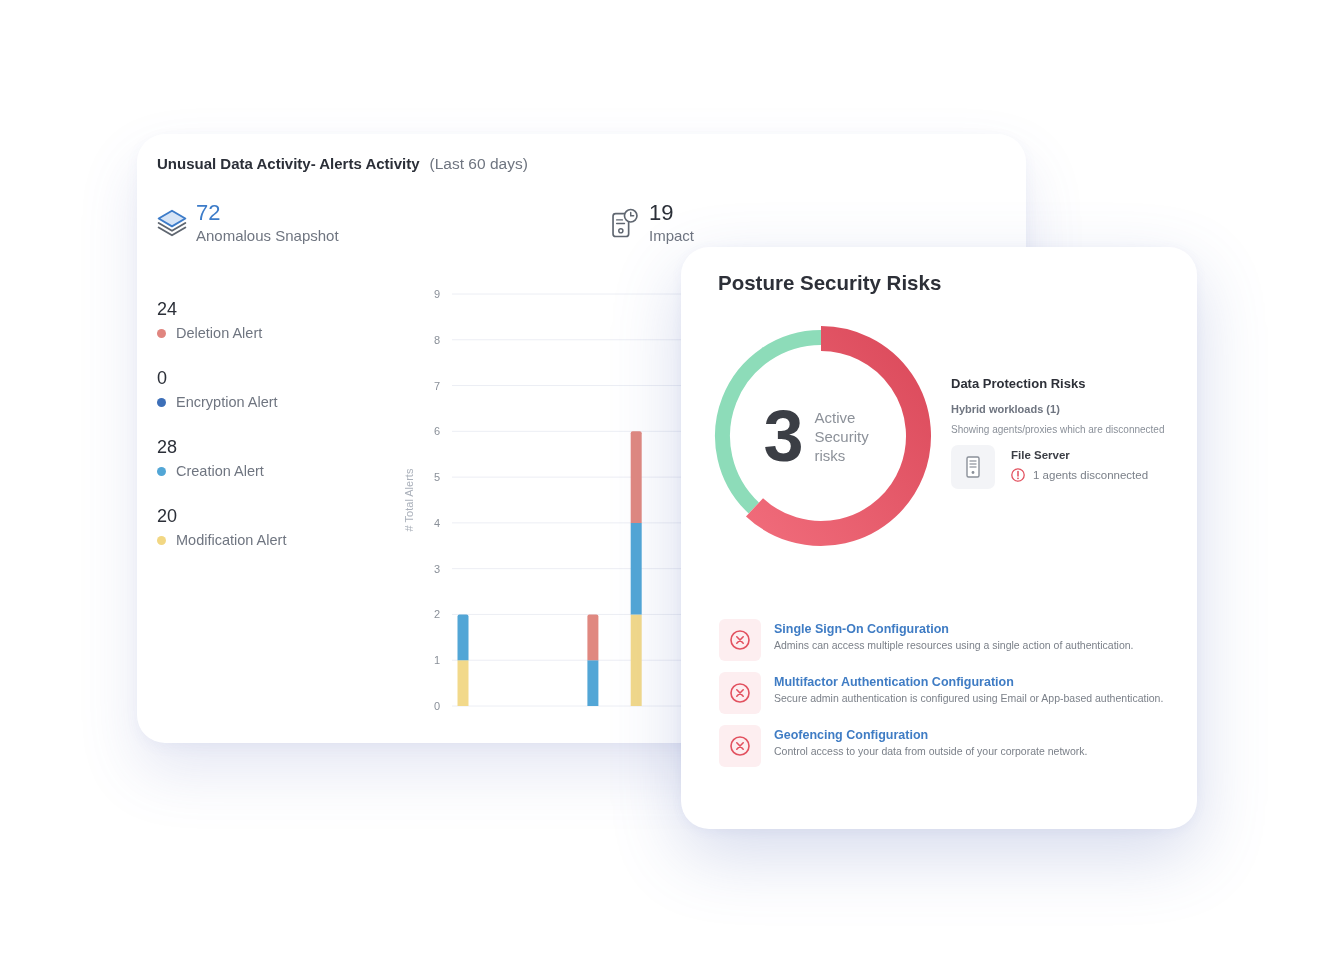 The height and width of the screenshot is (964, 1334). I want to click on axis-tick-label: 8, so click(436, 339).